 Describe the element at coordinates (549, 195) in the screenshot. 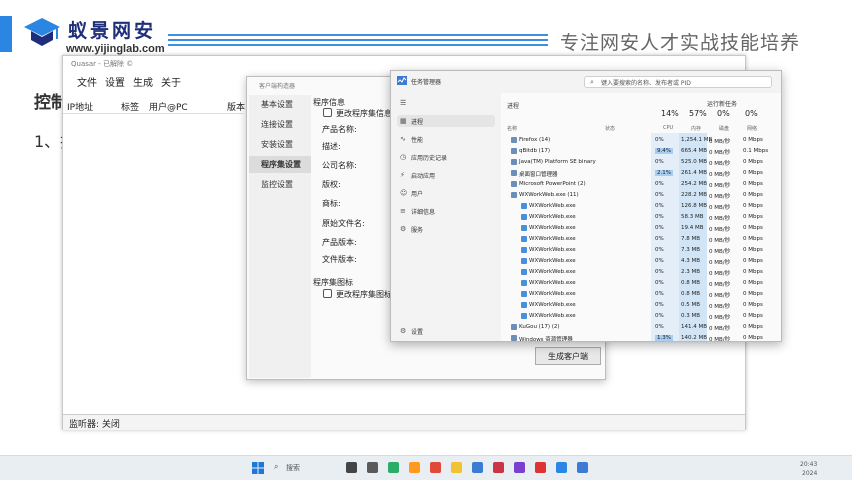

I see `process-name: WXWorkWeb.exe (11)` at that location.